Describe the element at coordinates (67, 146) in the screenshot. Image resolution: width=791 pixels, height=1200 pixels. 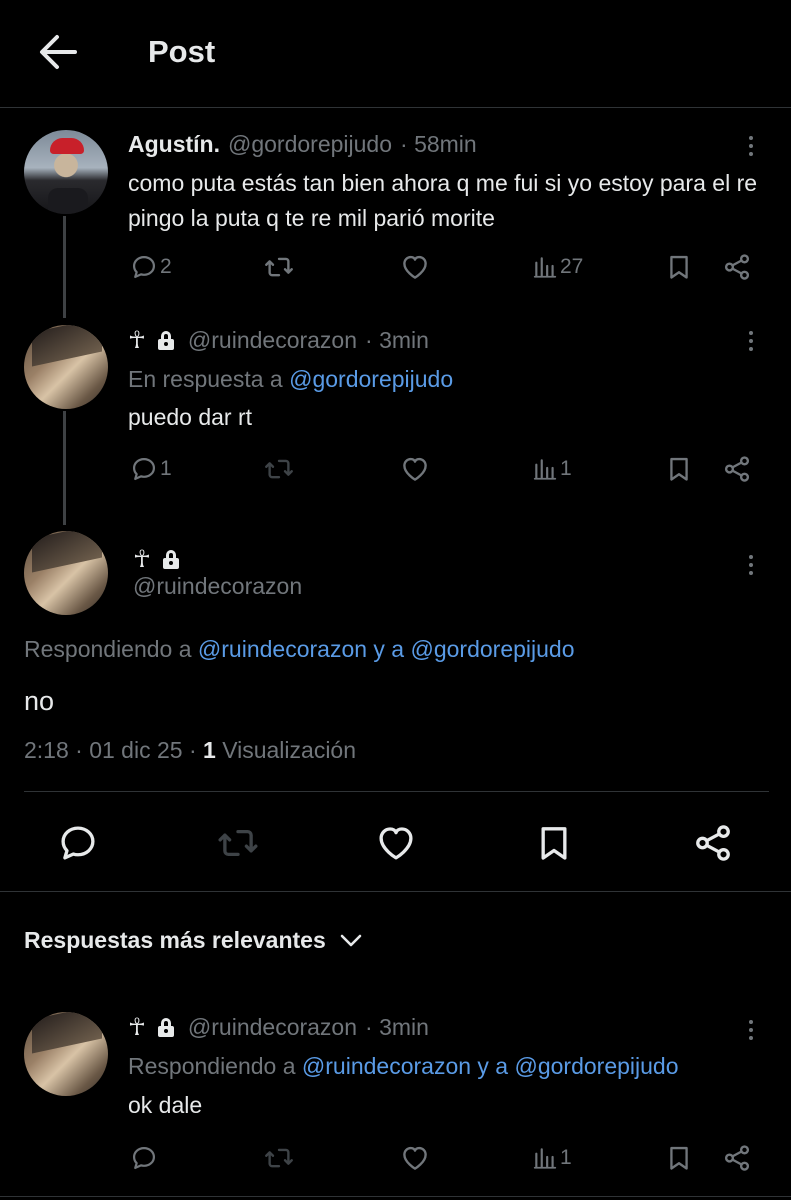
I see `avatar-cap` at that location.